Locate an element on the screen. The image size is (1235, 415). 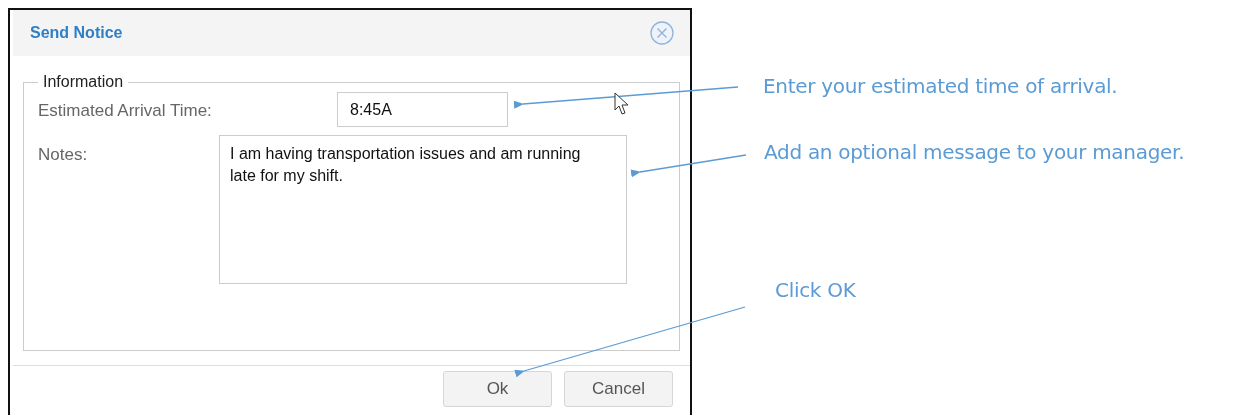
close-icon is located at coordinates (662, 33).